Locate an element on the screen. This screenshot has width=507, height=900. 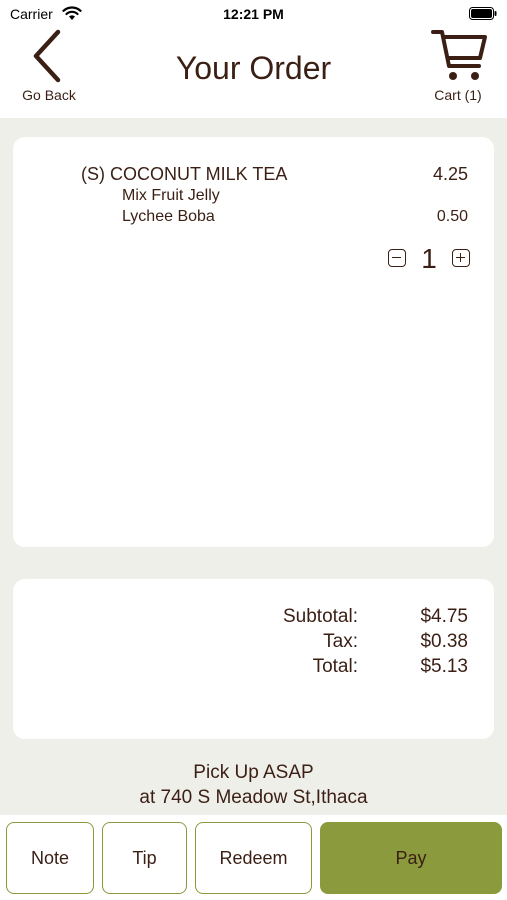
quantity-value: 1 is located at coordinates (429, 258).